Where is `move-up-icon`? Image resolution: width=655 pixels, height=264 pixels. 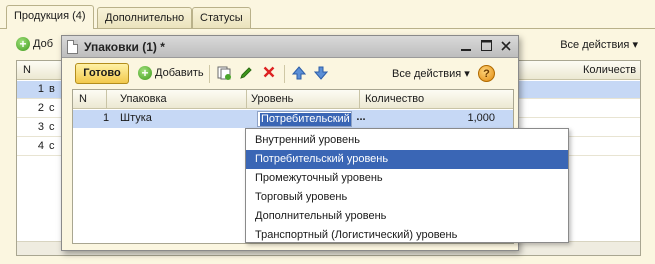
move-up-icon is located at coordinates (299, 74).